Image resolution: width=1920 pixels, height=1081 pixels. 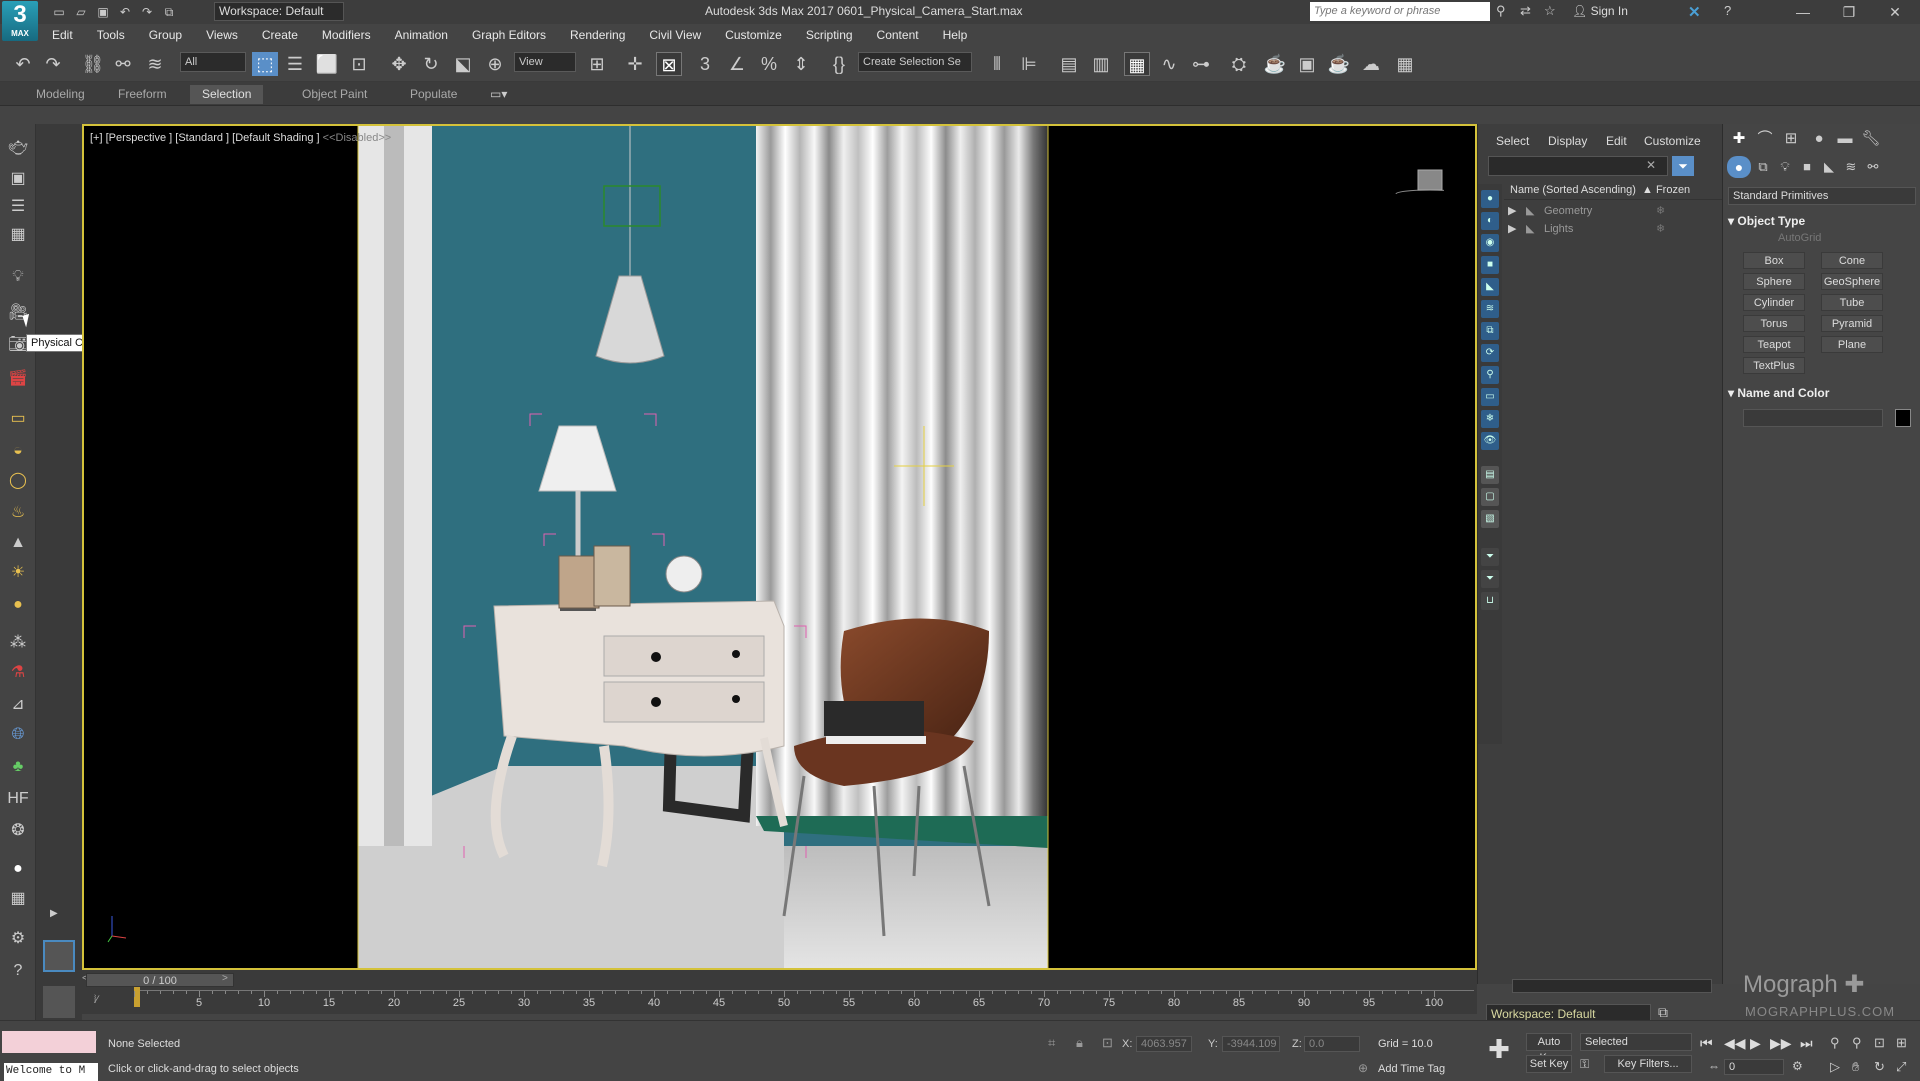 What do you see at coordinates (1525, 11) in the screenshot?
I see `subscription-icon: ⇄` at bounding box center [1525, 11].